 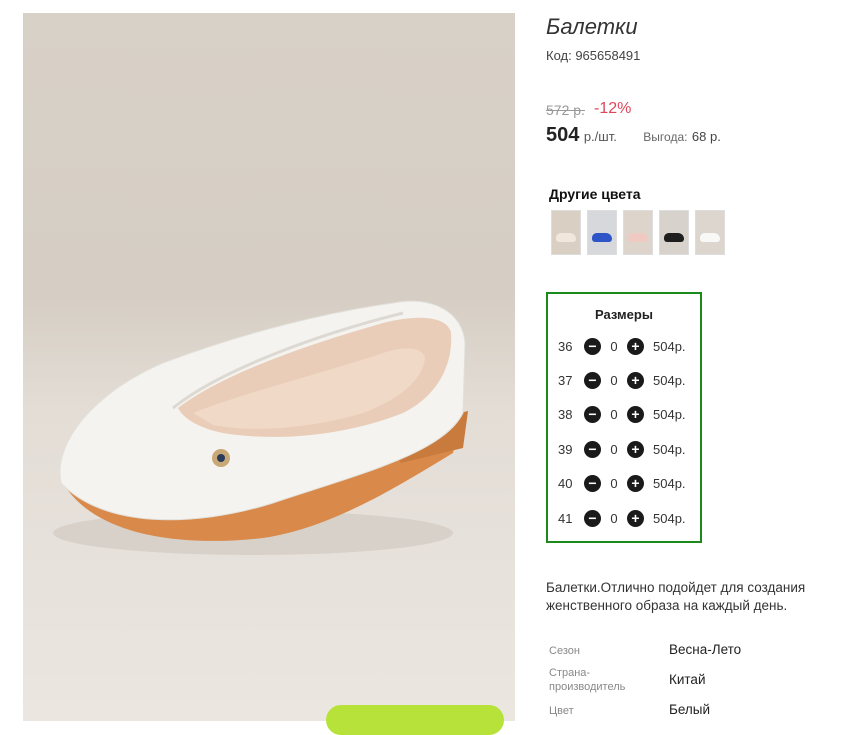 What do you see at coordinates (565, 483) in the screenshot?
I see `size-number: 40` at bounding box center [565, 483].